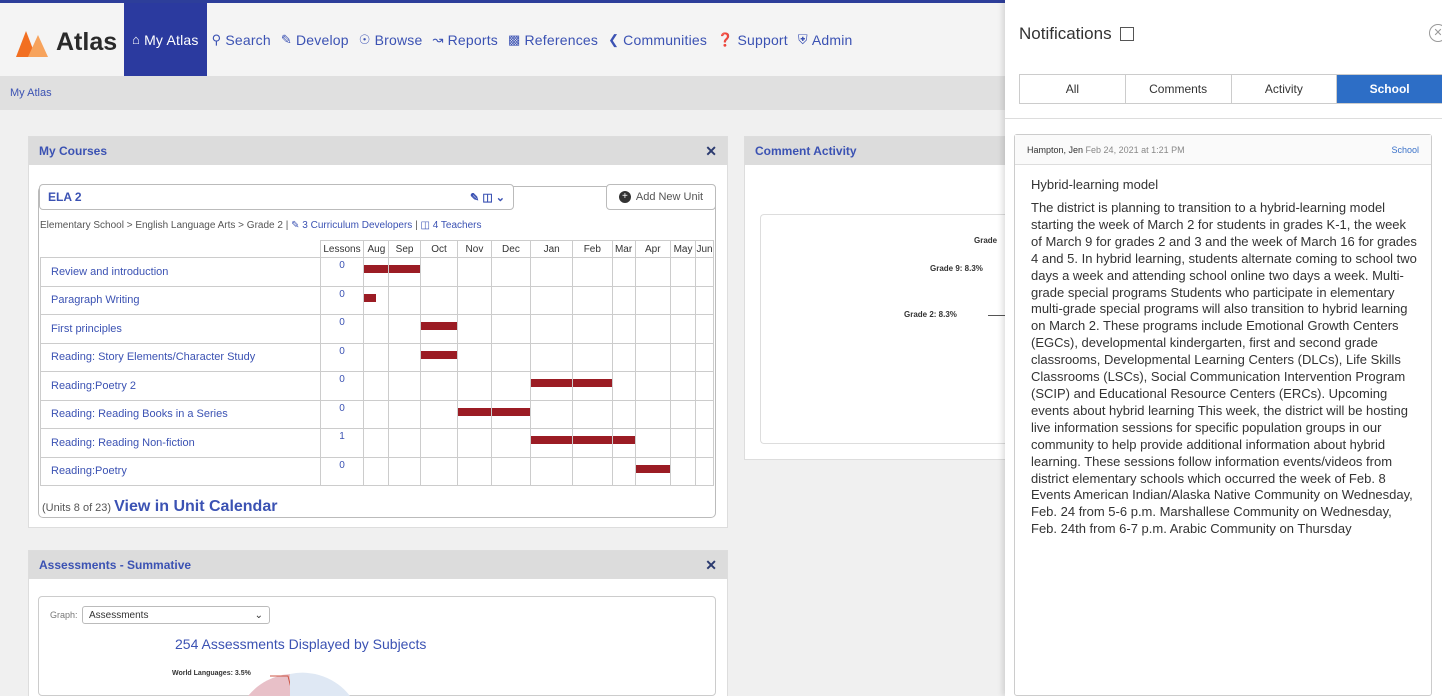  Describe the element at coordinates (180, 272) in the screenshot. I see `unit-link: Review and introduction` at that location.